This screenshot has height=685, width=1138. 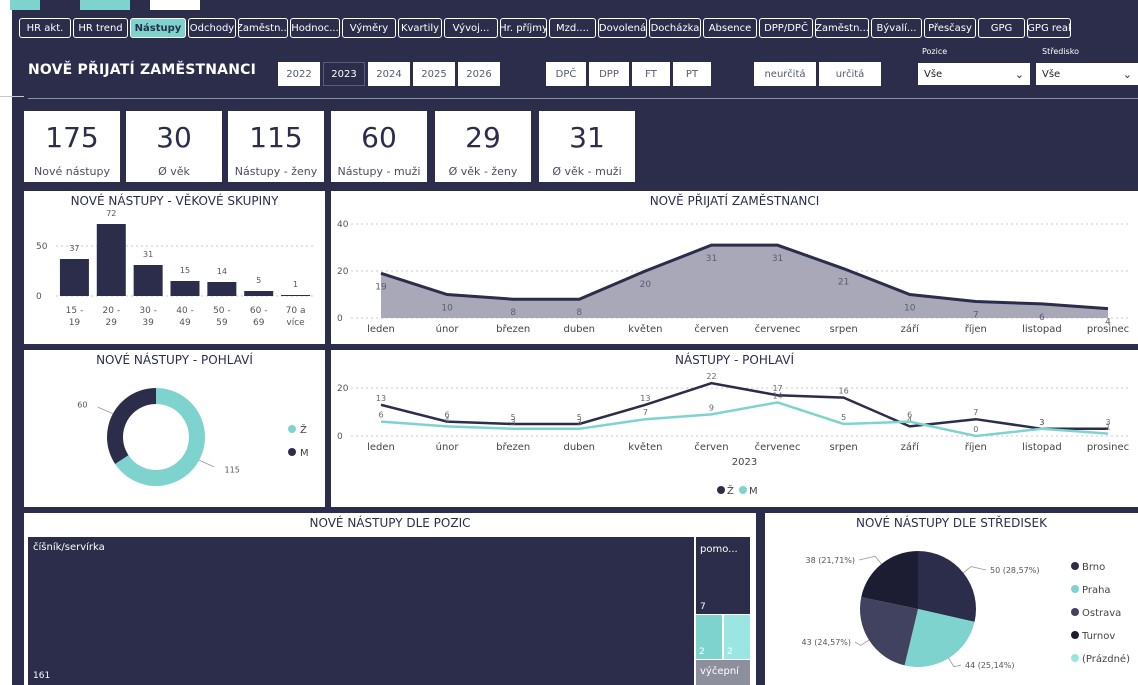 What do you see at coordinates (711, 376) in the screenshot?
I see `data-label: 22` at bounding box center [711, 376].